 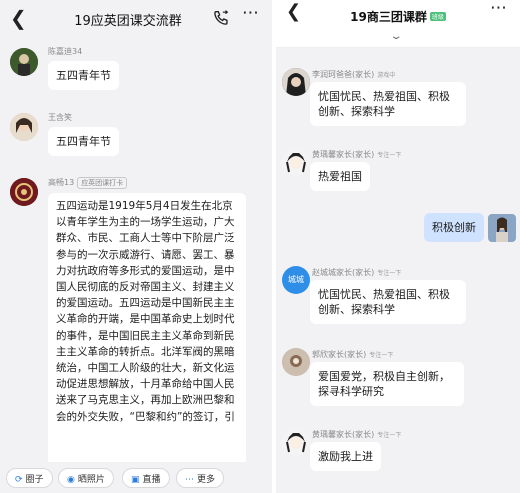 I want to click on live-button: ▣ 直播, so click(x=146, y=478).